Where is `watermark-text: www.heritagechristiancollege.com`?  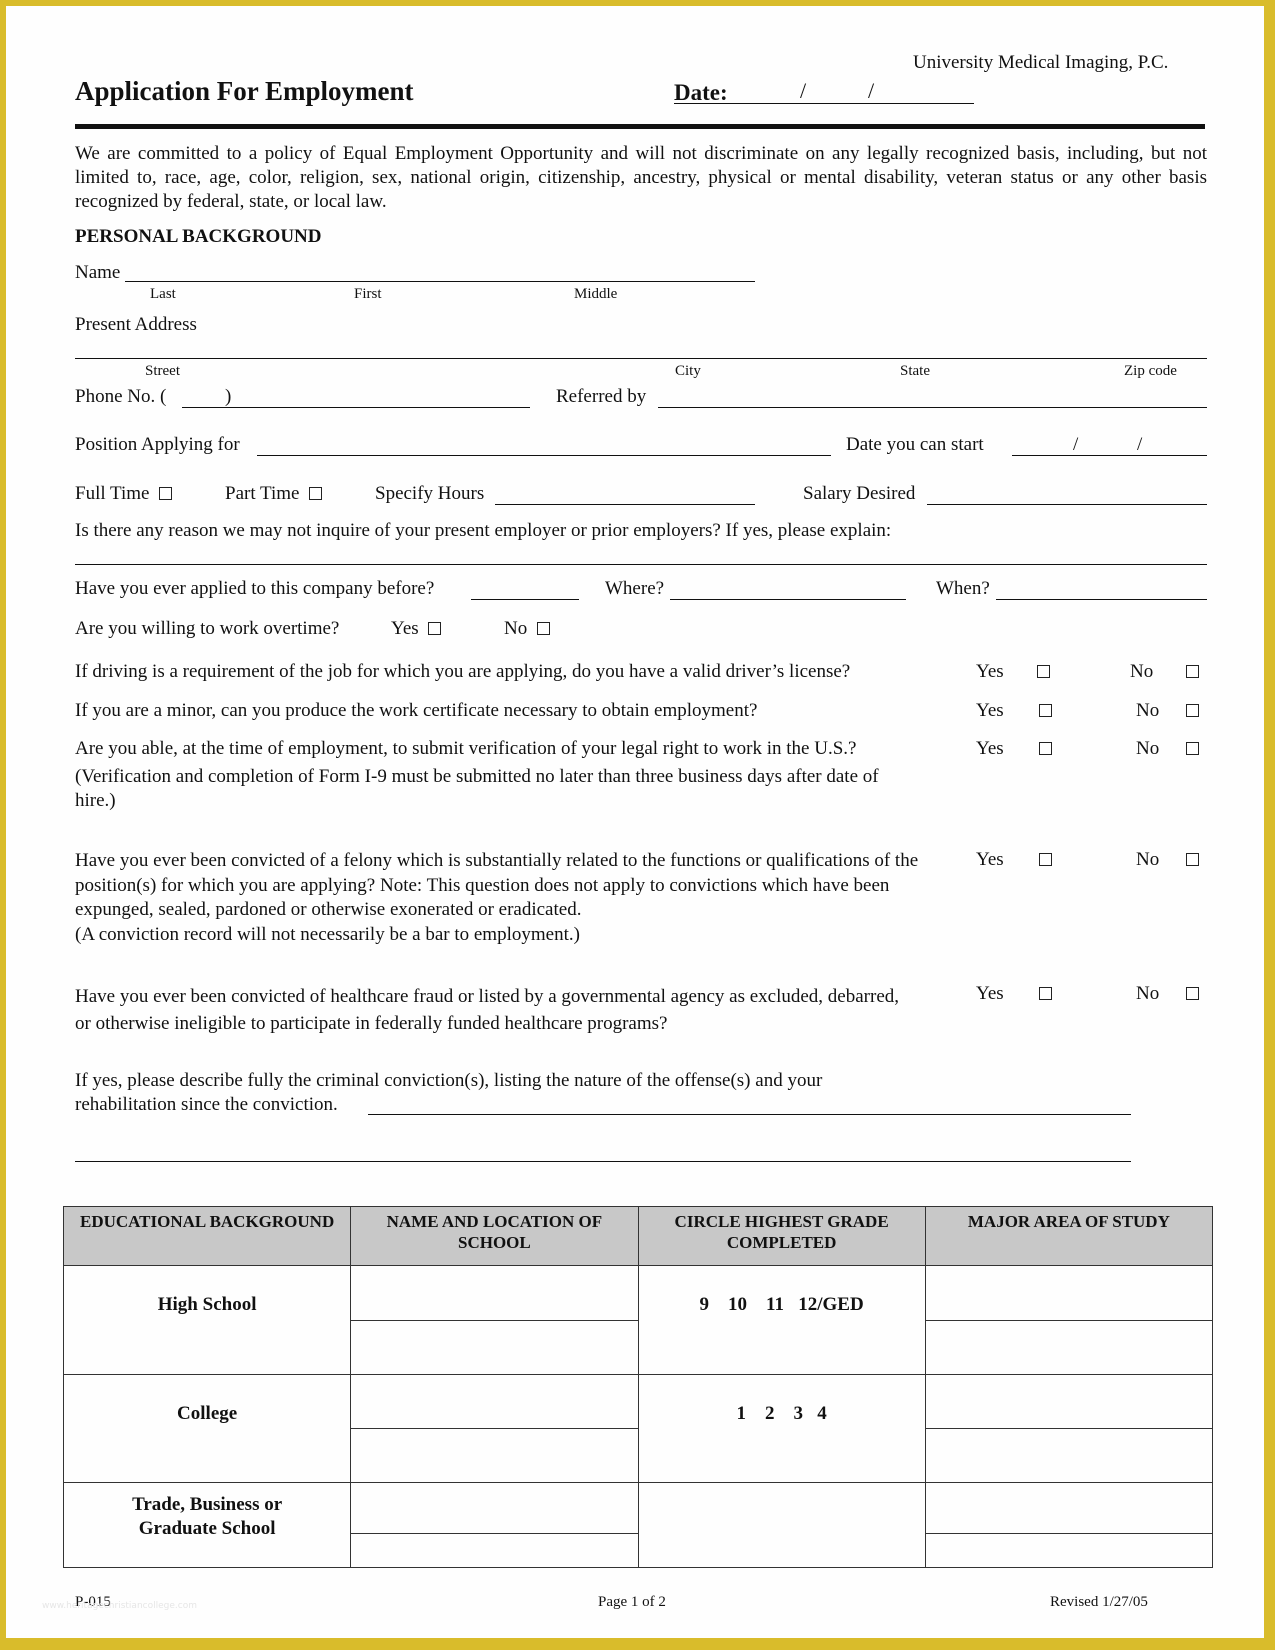
watermark-text: www.heritagechristiancollege.com is located at coordinates (119, 1606).